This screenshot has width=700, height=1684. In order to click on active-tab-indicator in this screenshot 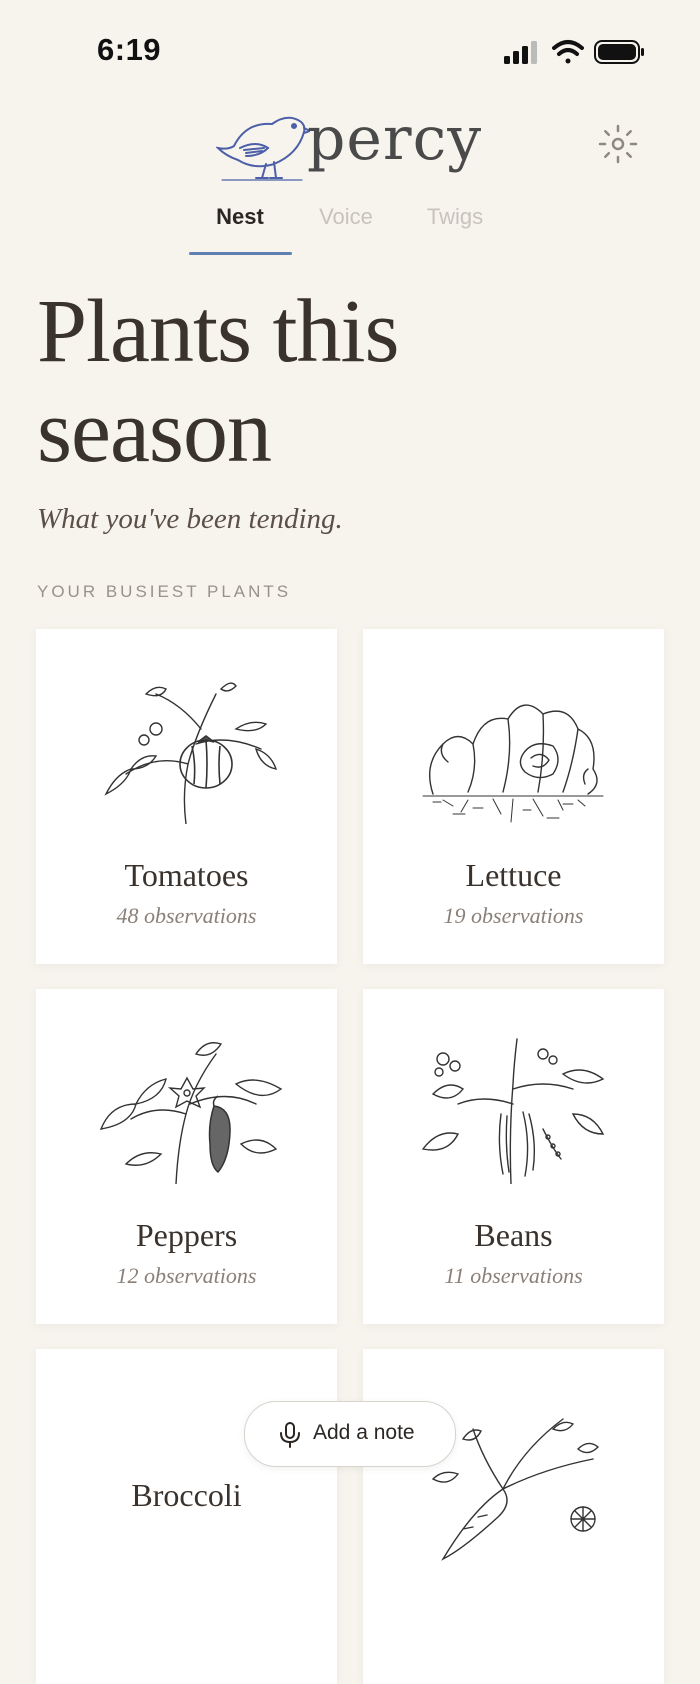, I will do `click(240, 253)`.